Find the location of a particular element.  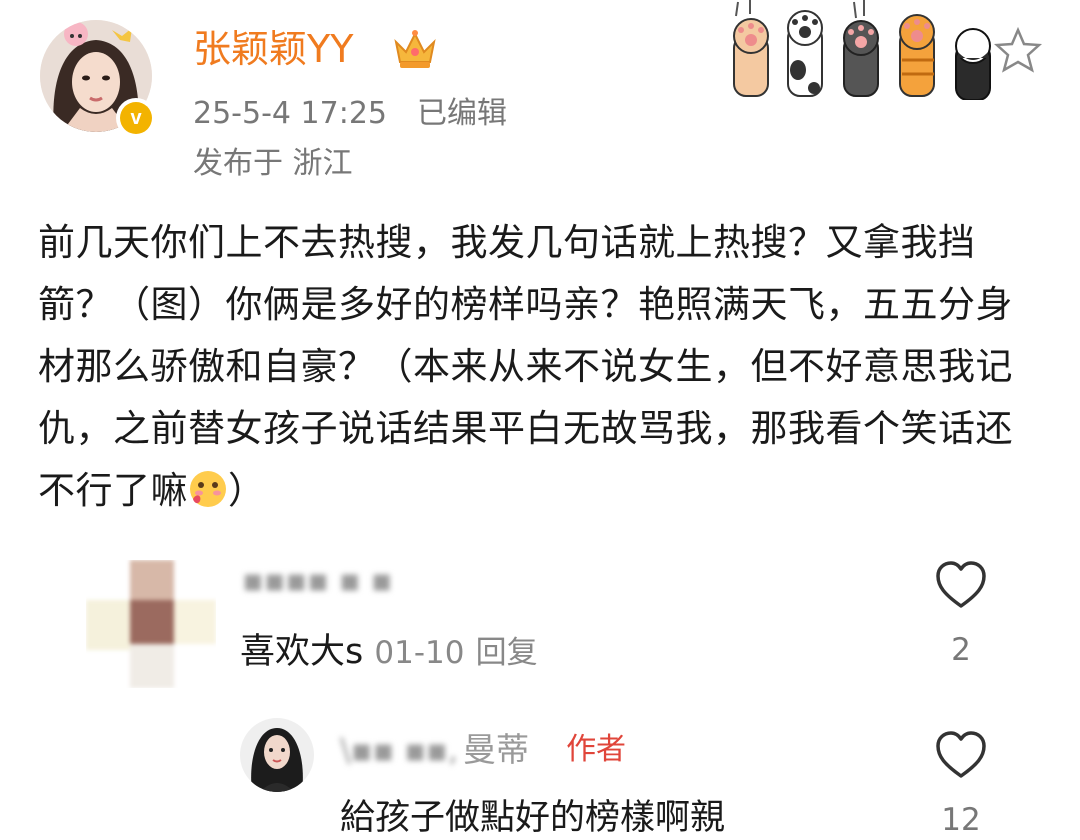

verified-badge-icon: v is located at coordinates (136, 118).